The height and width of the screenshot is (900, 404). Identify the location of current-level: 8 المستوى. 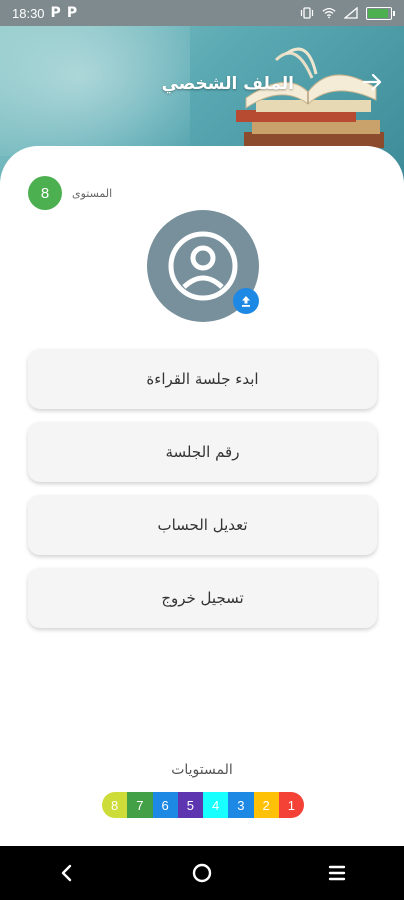
(70, 193).